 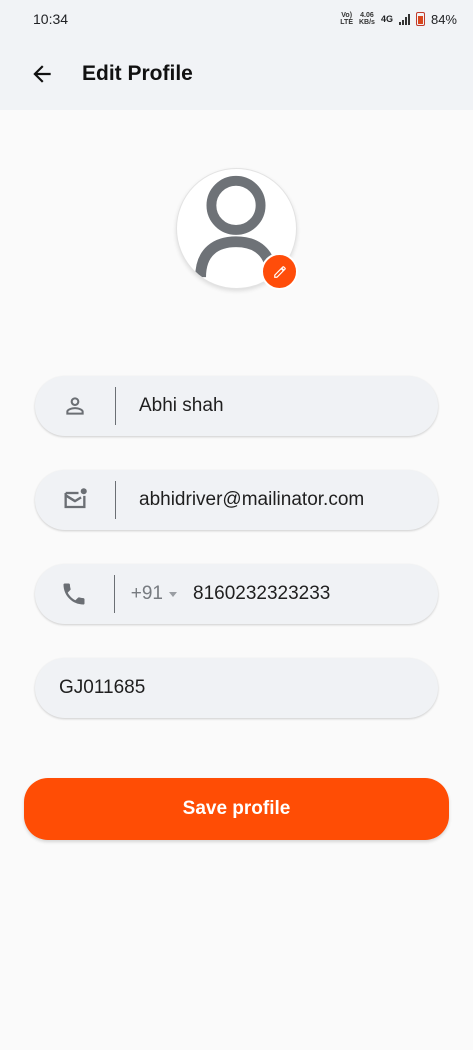 I want to click on email-field-icon-wrap, so click(x=75, y=500).